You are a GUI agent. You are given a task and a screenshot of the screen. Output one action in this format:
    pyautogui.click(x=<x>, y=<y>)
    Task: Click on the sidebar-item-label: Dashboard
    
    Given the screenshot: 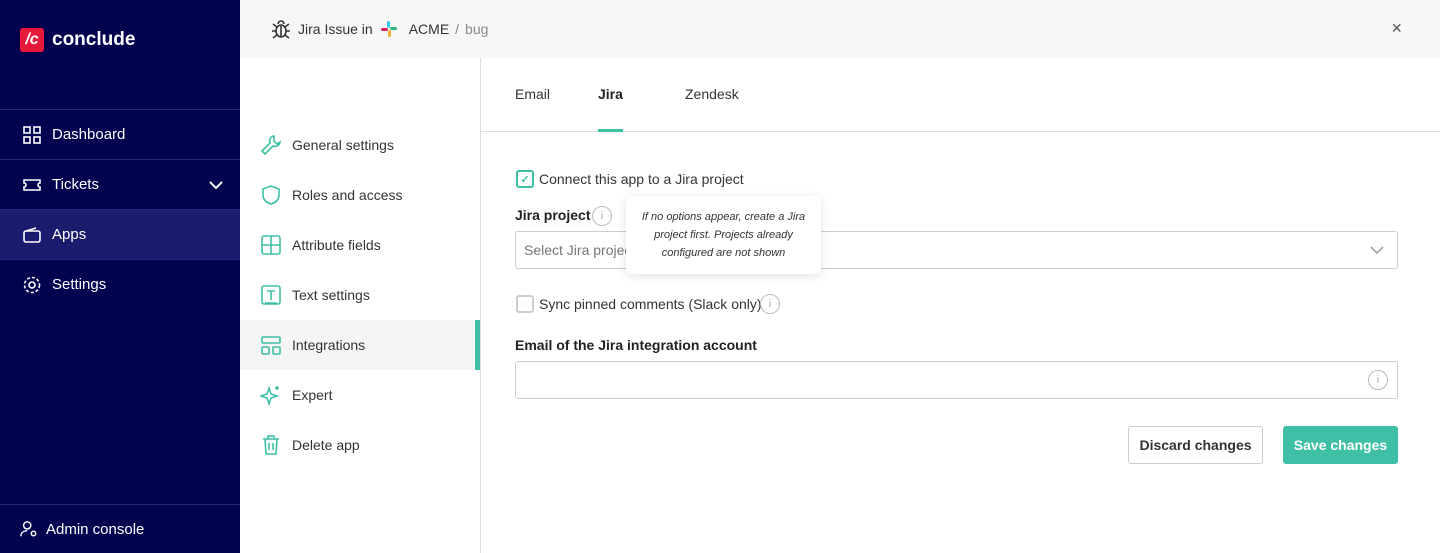 What is the action you would take?
    pyautogui.click(x=89, y=134)
    